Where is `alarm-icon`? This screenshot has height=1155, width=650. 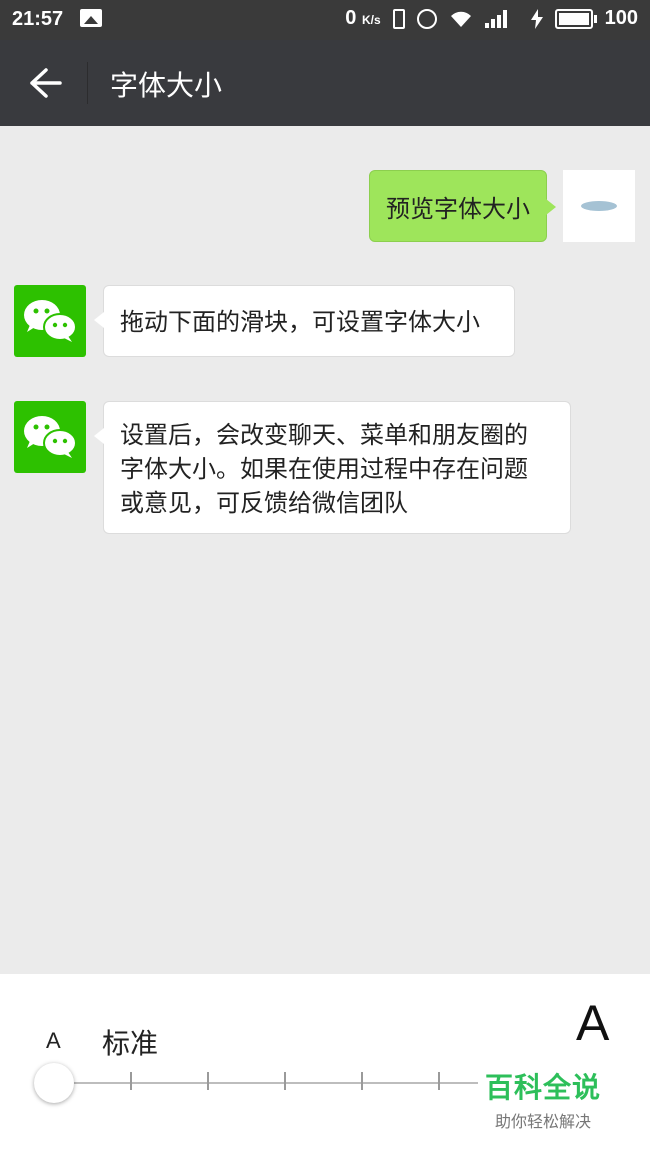
alarm-icon is located at coordinates (426, 18).